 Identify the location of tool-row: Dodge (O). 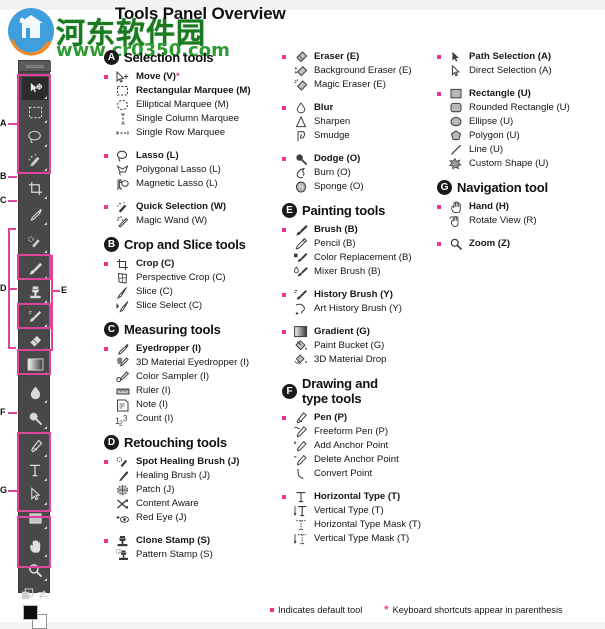
(357, 159).